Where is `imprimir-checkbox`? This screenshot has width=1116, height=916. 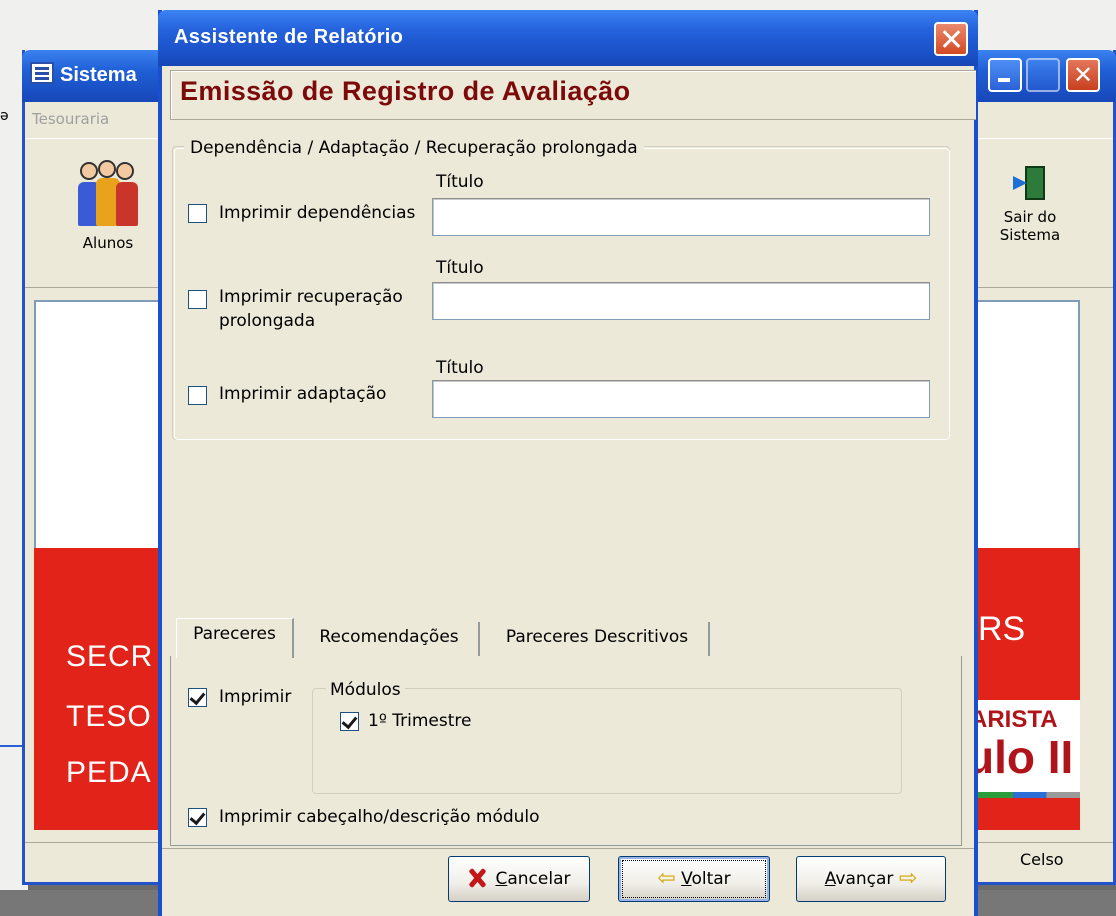 imprimir-checkbox is located at coordinates (197, 697).